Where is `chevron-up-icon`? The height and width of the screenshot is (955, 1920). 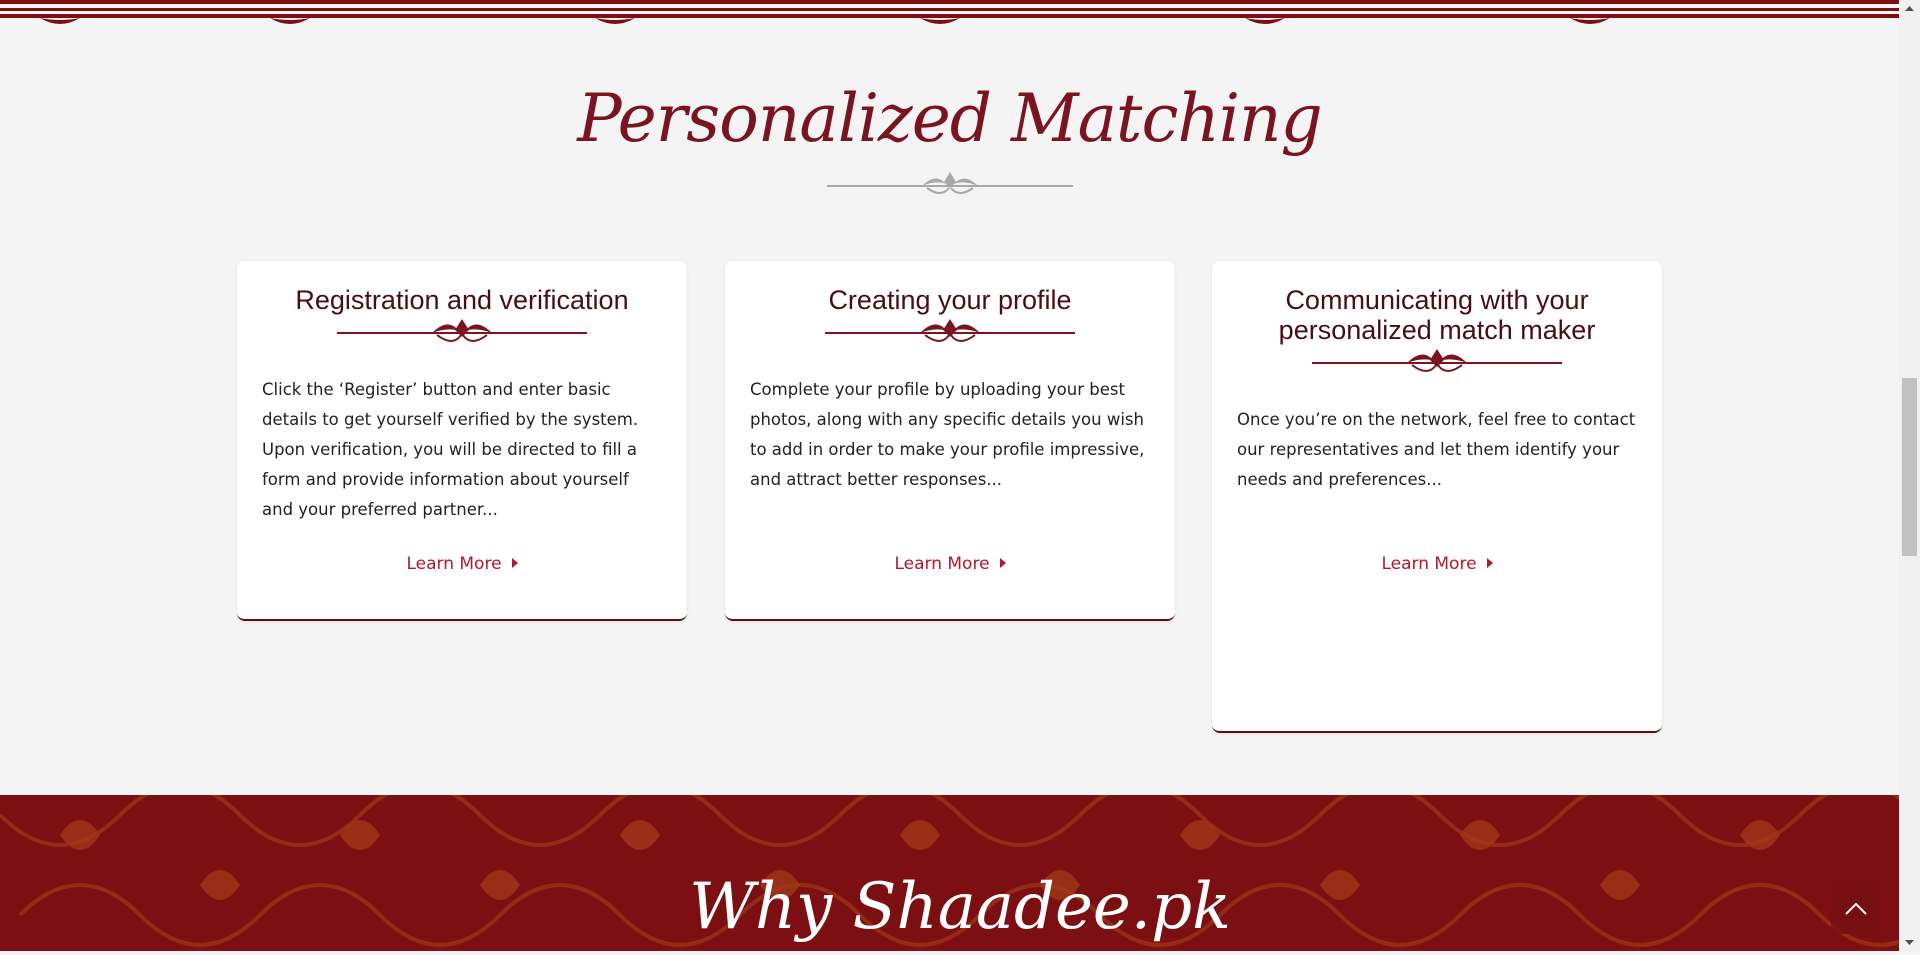 chevron-up-icon is located at coordinates (1856, 908).